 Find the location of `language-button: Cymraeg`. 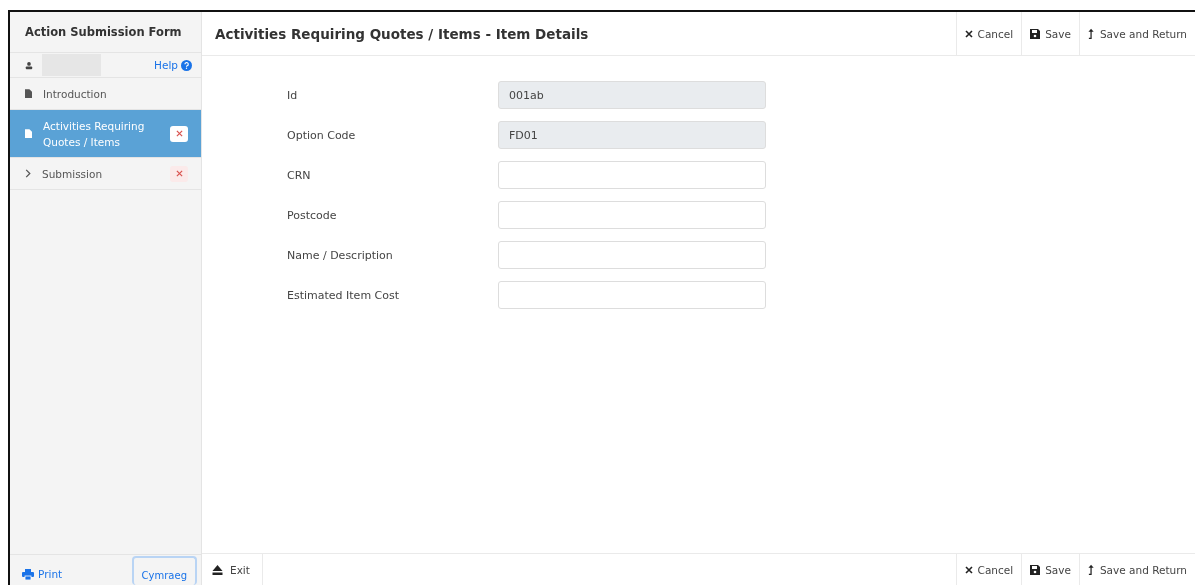

language-button: Cymraeg is located at coordinates (164, 570).